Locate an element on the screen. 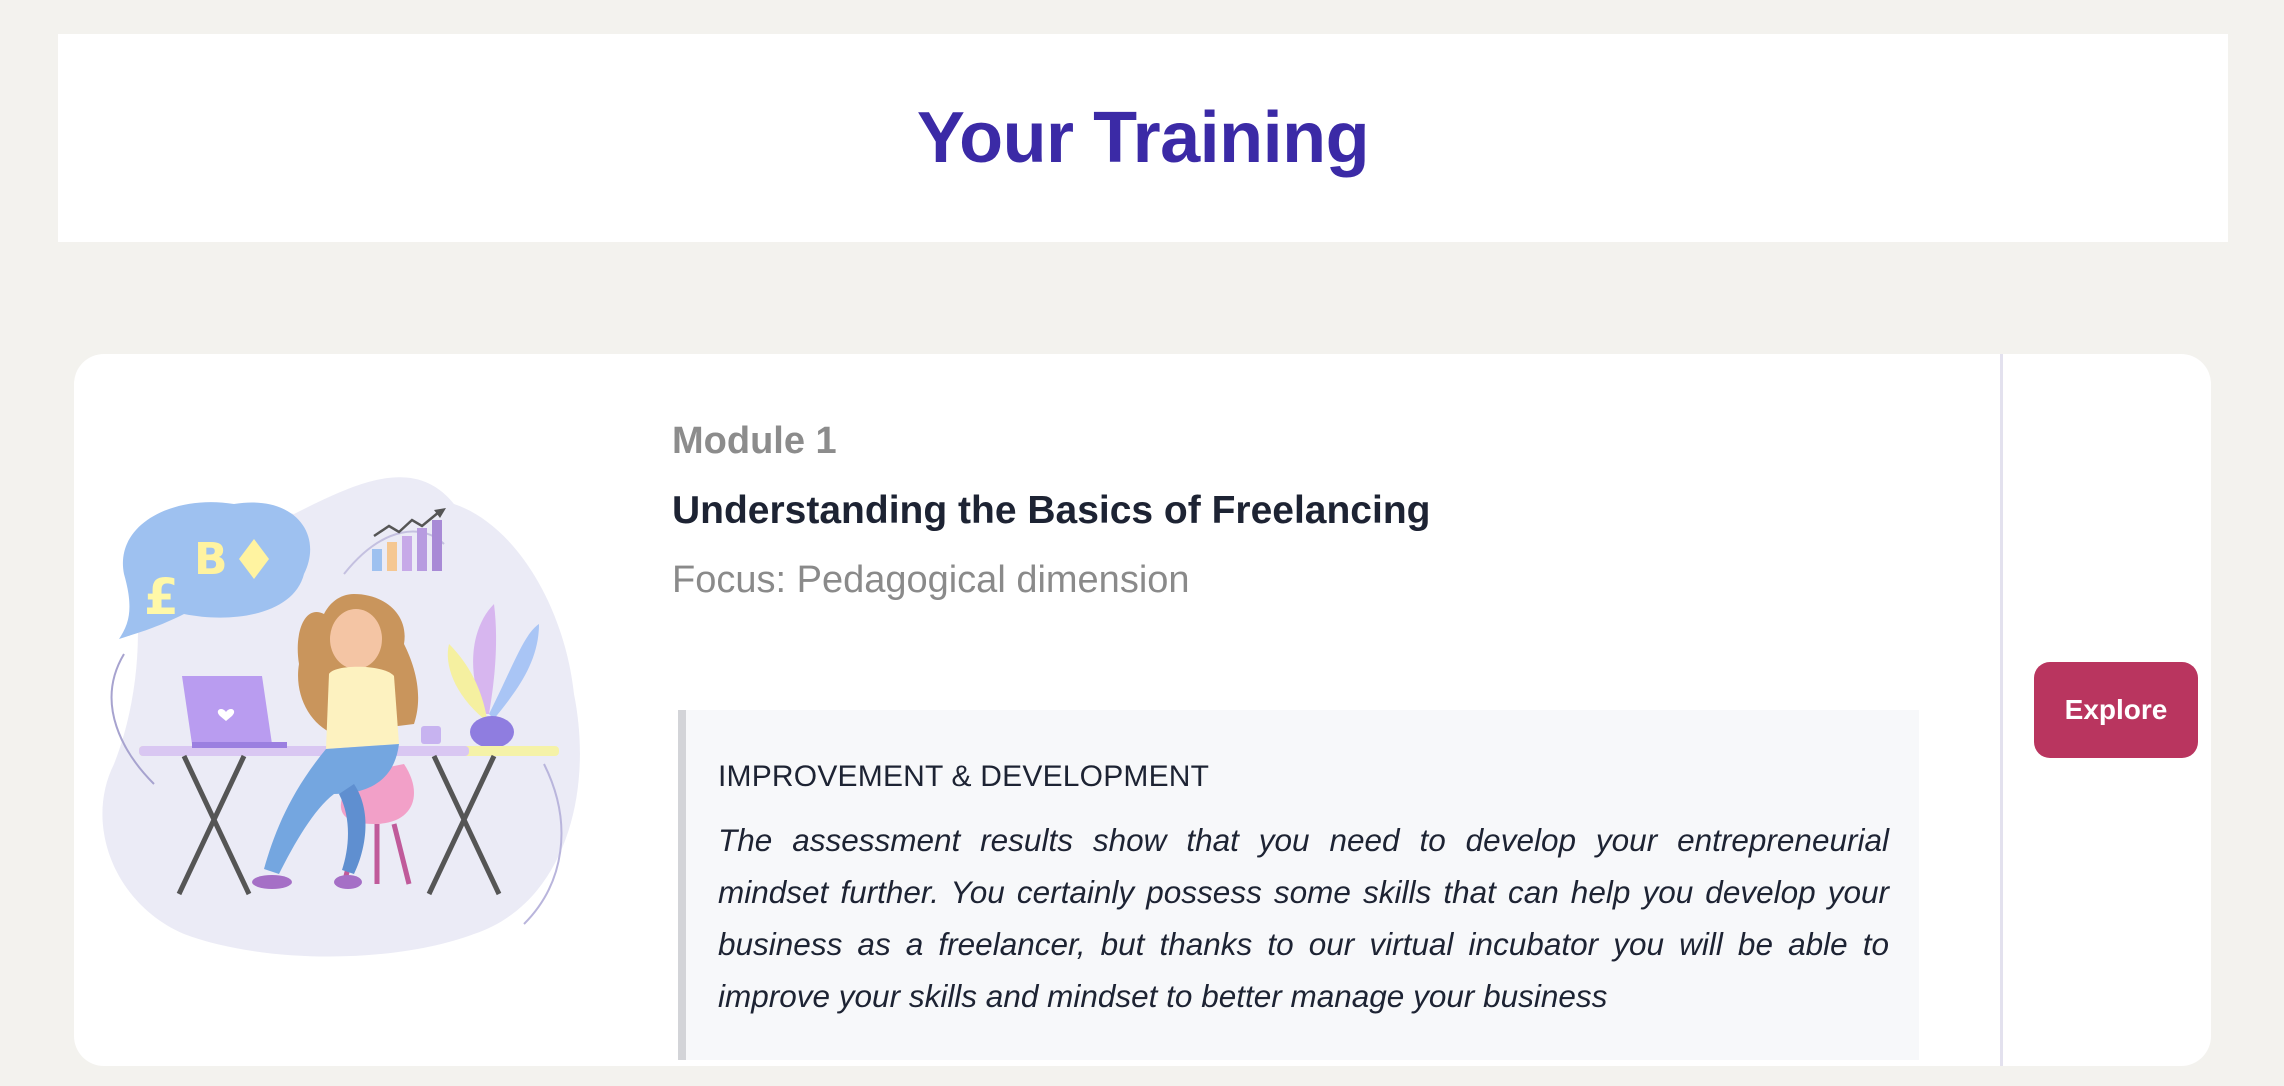 Image resolution: width=2284 pixels, height=1086 pixels. feedback-heading: IMPROVEMENT & DEVELOPMENT is located at coordinates (964, 776).